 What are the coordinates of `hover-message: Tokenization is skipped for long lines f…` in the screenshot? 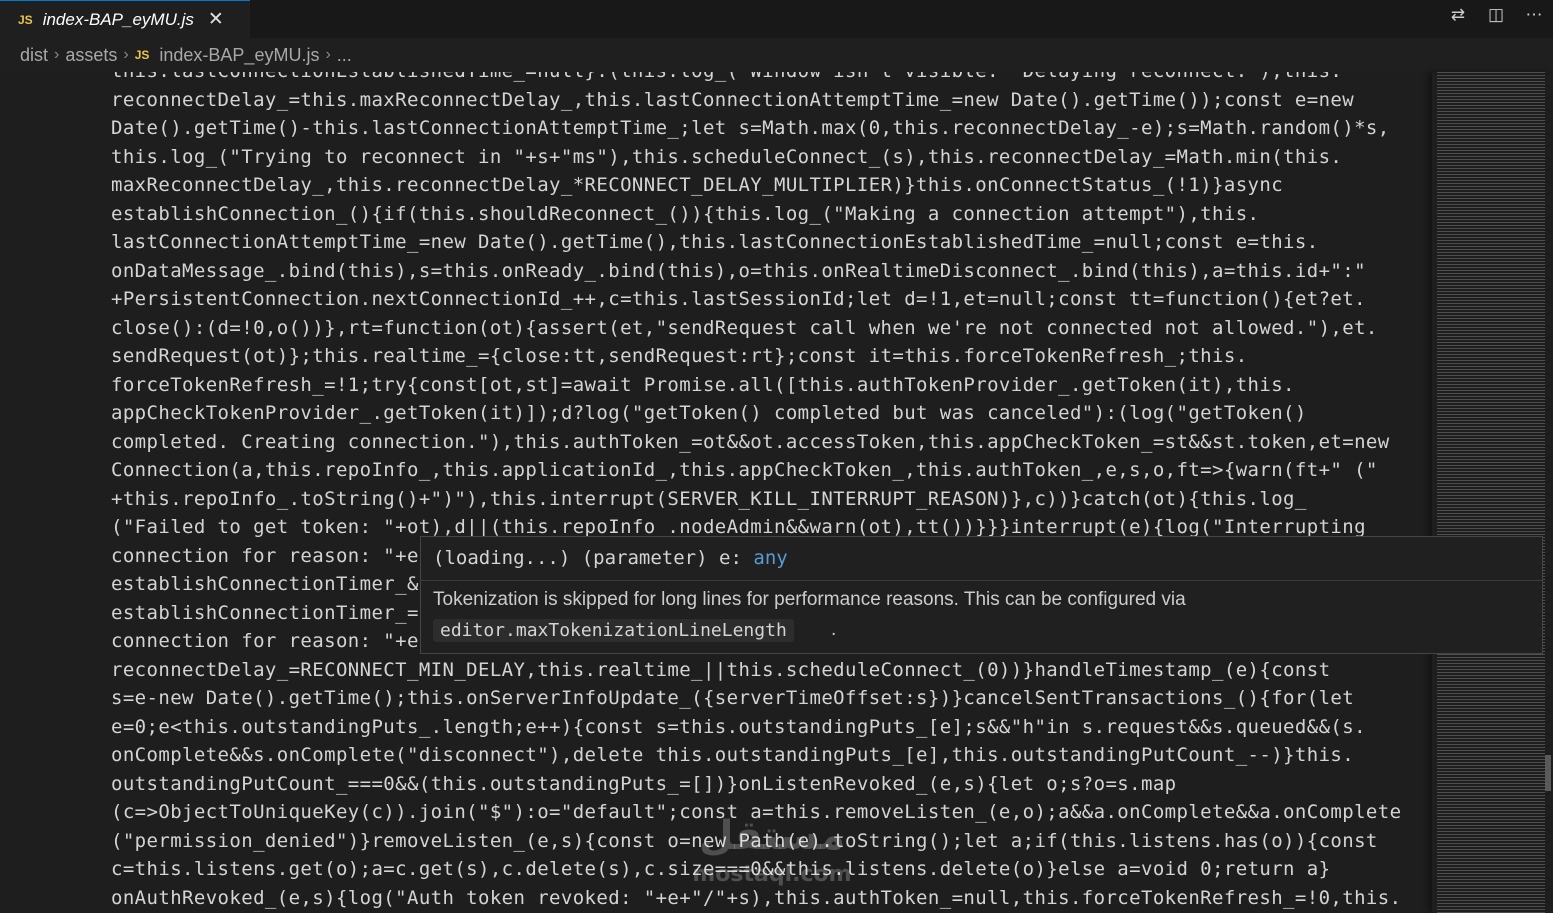 It's located at (809, 599).